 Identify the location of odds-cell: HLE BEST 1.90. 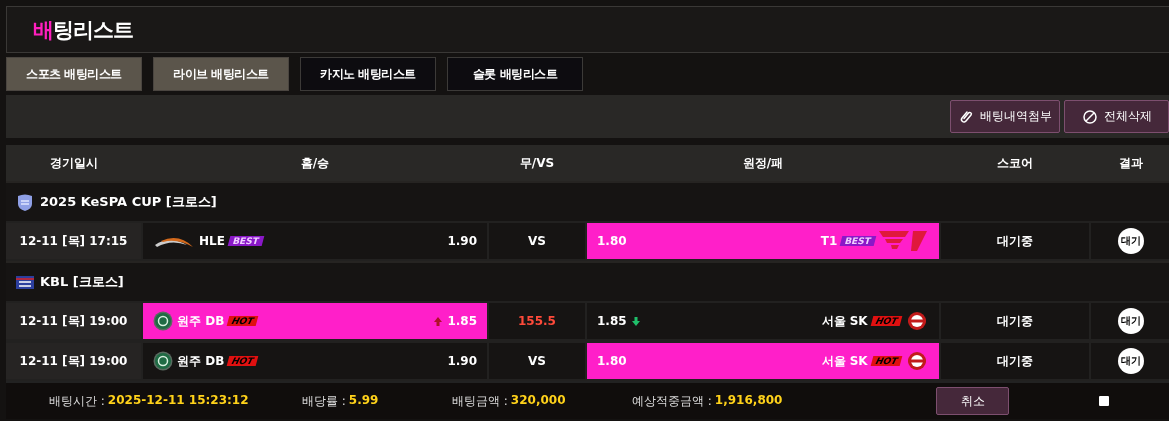
(315, 241).